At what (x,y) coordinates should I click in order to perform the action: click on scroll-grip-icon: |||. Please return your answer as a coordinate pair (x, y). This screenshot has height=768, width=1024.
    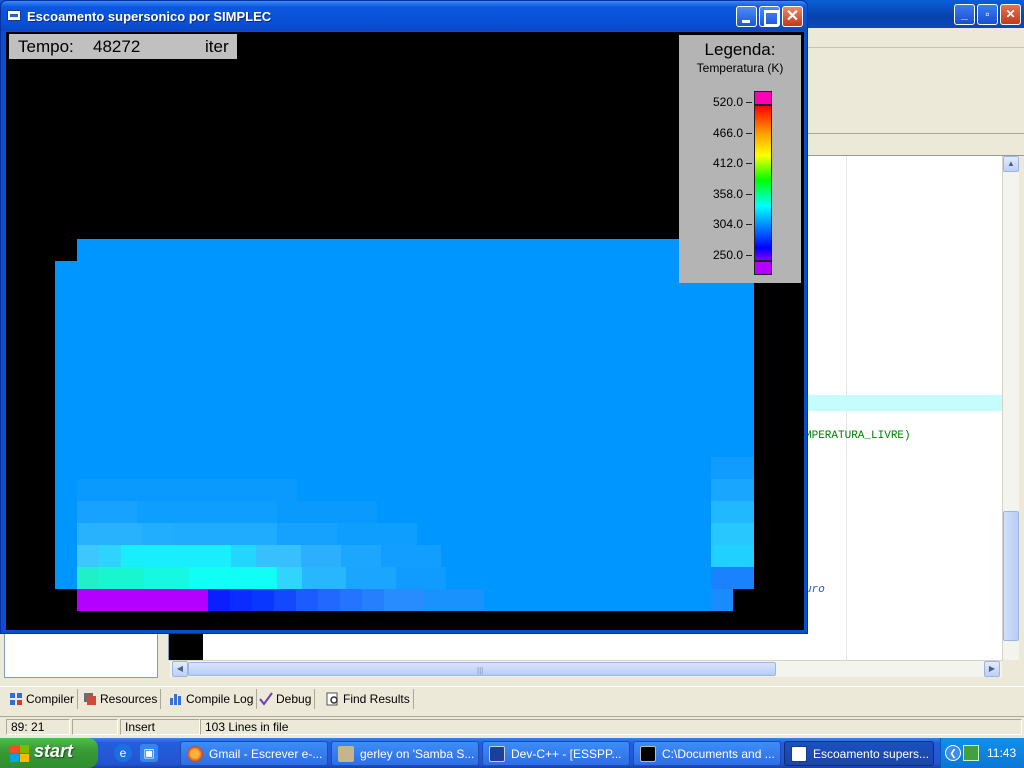
    Looking at the image, I should click on (480, 670).